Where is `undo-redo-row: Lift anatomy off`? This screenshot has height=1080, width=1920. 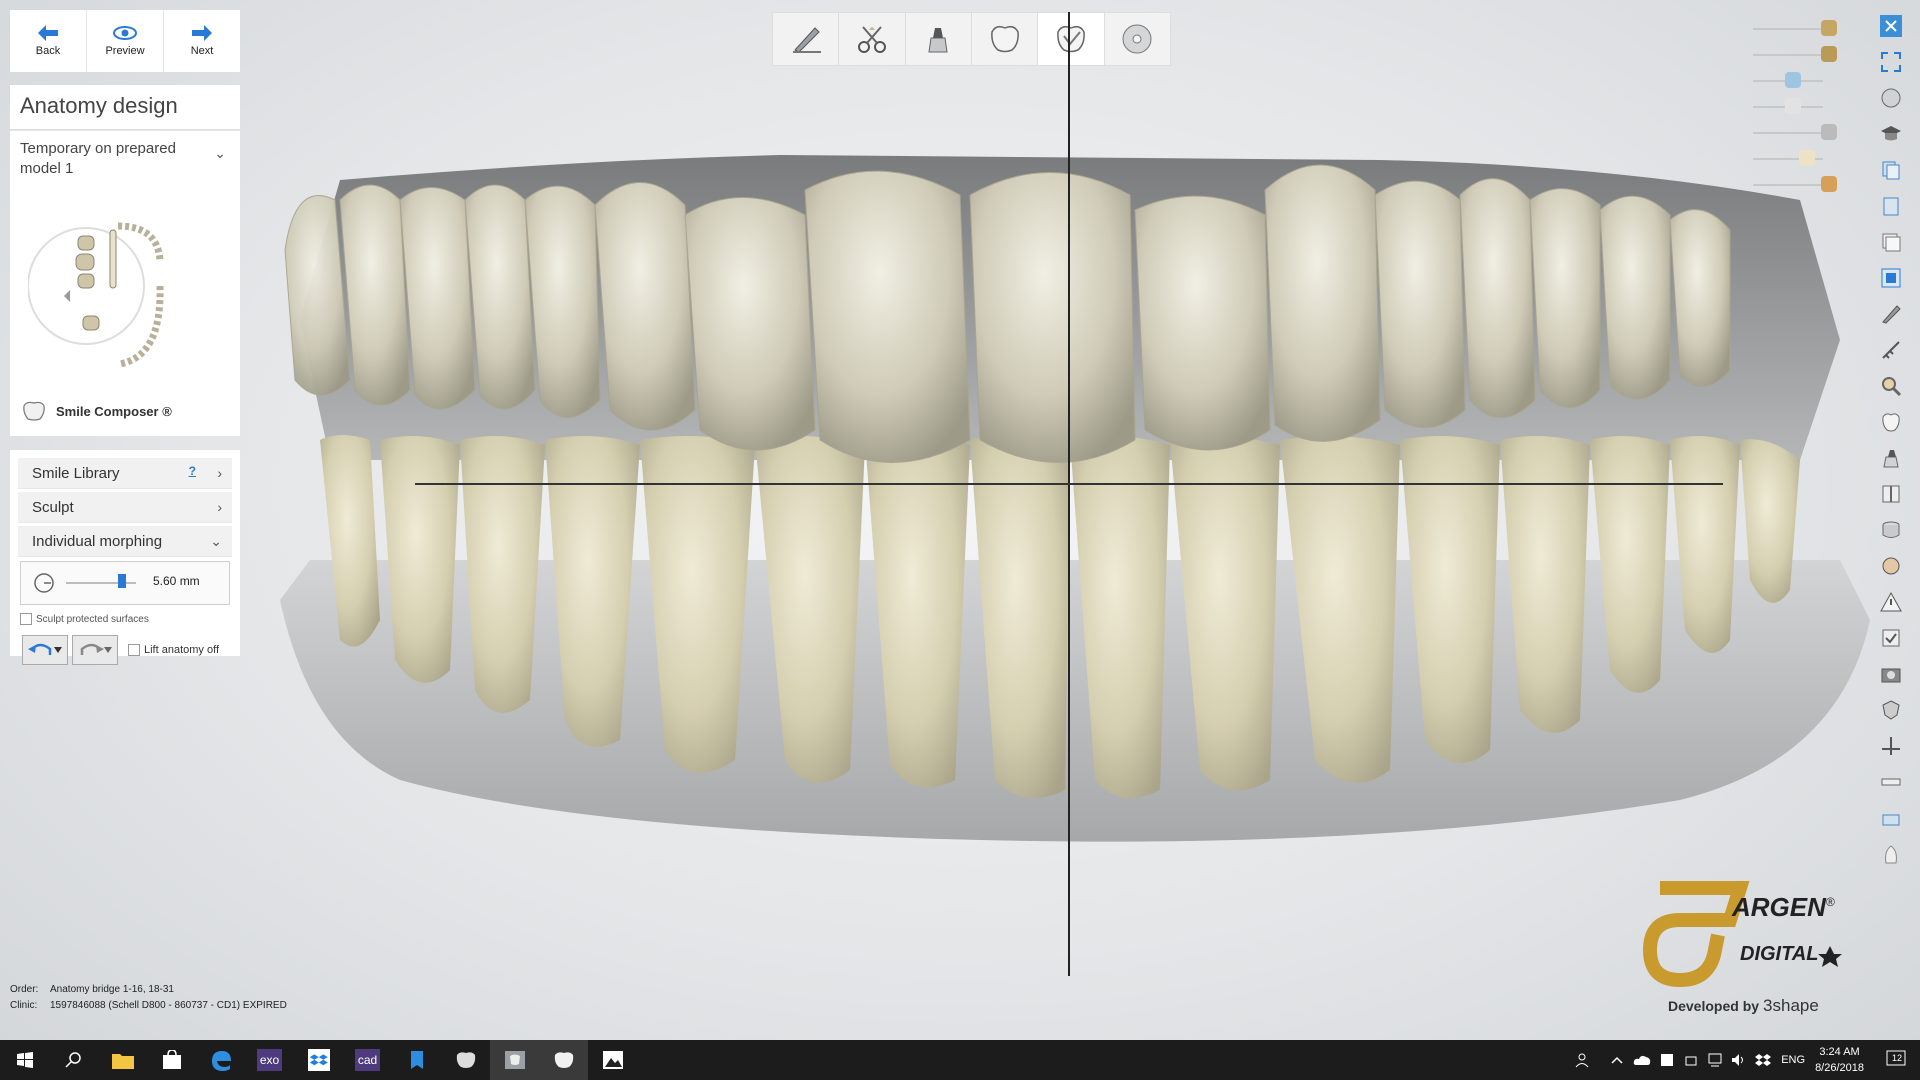
undo-redo-row: Lift anatomy off is located at coordinates (131, 650).